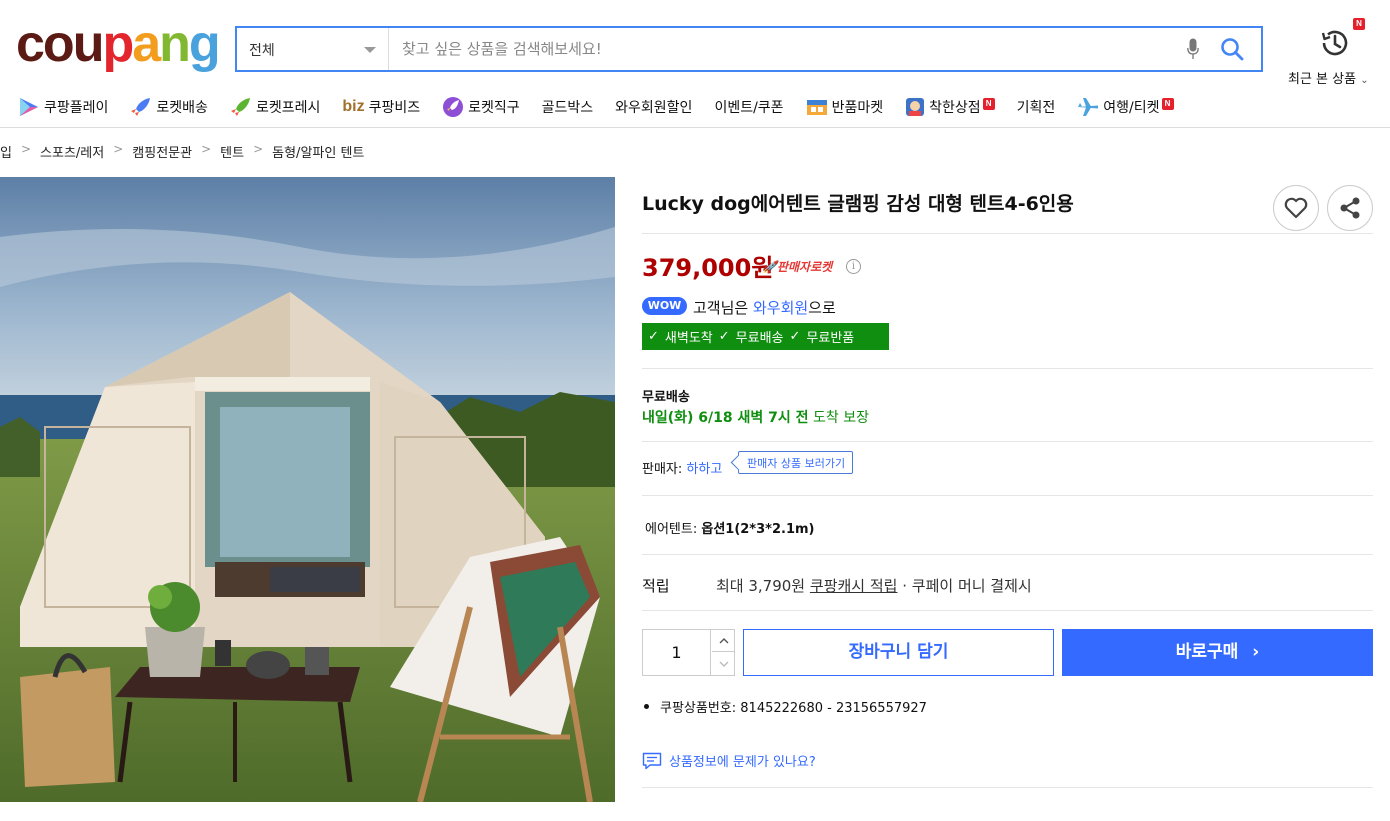 Image resolution: width=1390 pixels, height=821 pixels. What do you see at coordinates (725, 418) in the screenshot?
I see `delivery-date: 내일(화) 6/18 새벽 7시 전` at bounding box center [725, 418].